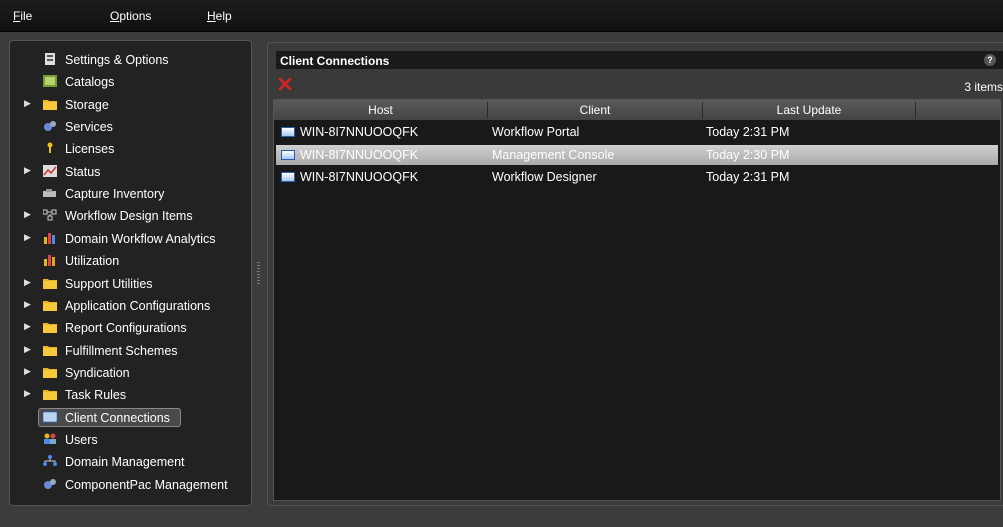 This screenshot has width=1003, height=527. Describe the element at coordinates (50, 193) in the screenshot. I see `capture-icon` at that location.